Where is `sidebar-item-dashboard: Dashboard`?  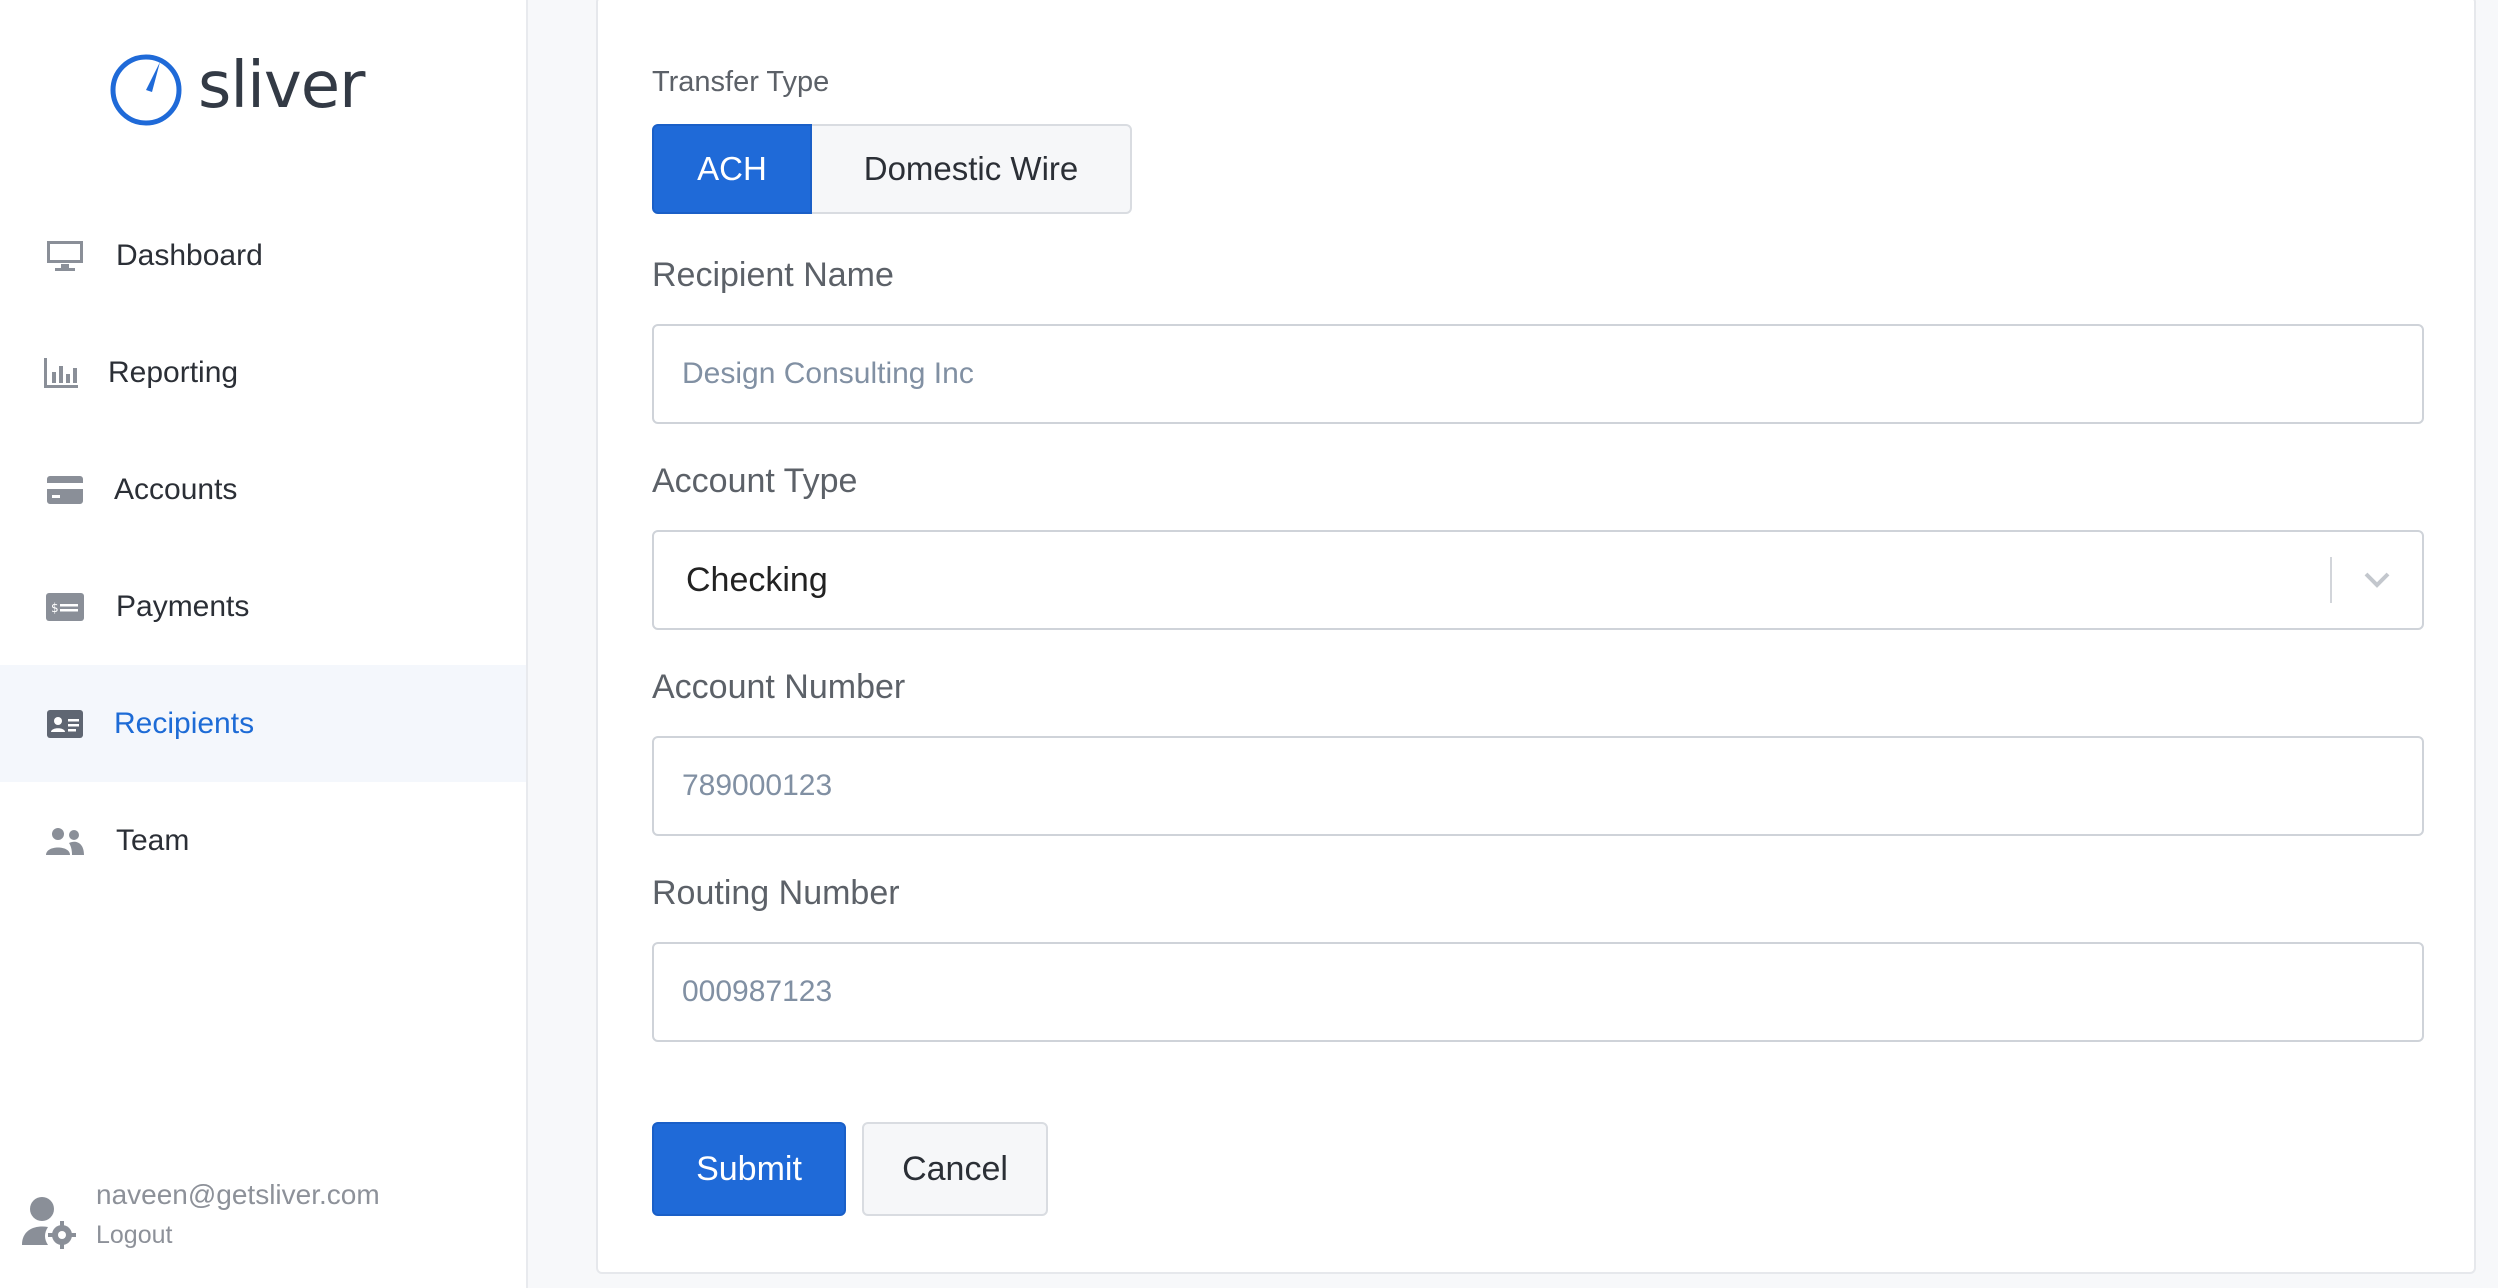 sidebar-item-dashboard: Dashboard is located at coordinates (263, 255).